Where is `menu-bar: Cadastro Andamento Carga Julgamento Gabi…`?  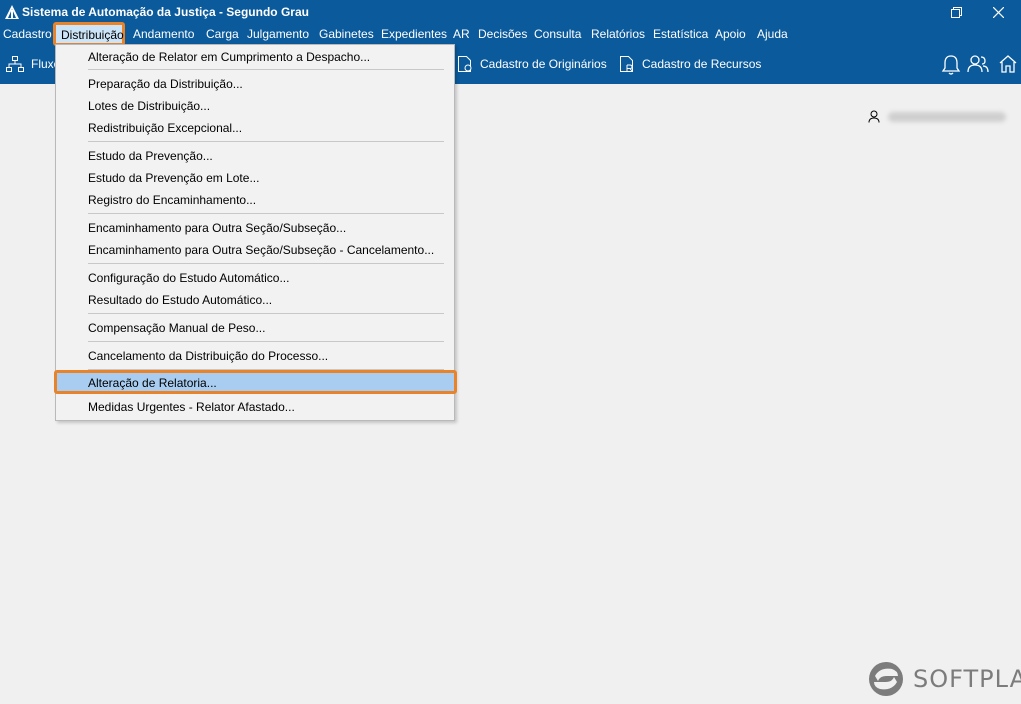
menu-bar: Cadastro Andamento Carga Julgamento Gabi… is located at coordinates (510, 34).